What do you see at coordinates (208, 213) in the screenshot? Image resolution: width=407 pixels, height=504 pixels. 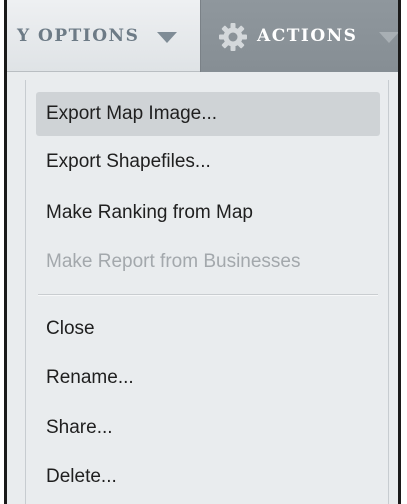 I see `menu-item-make-ranking-from-map: Make Ranking from Map` at bounding box center [208, 213].